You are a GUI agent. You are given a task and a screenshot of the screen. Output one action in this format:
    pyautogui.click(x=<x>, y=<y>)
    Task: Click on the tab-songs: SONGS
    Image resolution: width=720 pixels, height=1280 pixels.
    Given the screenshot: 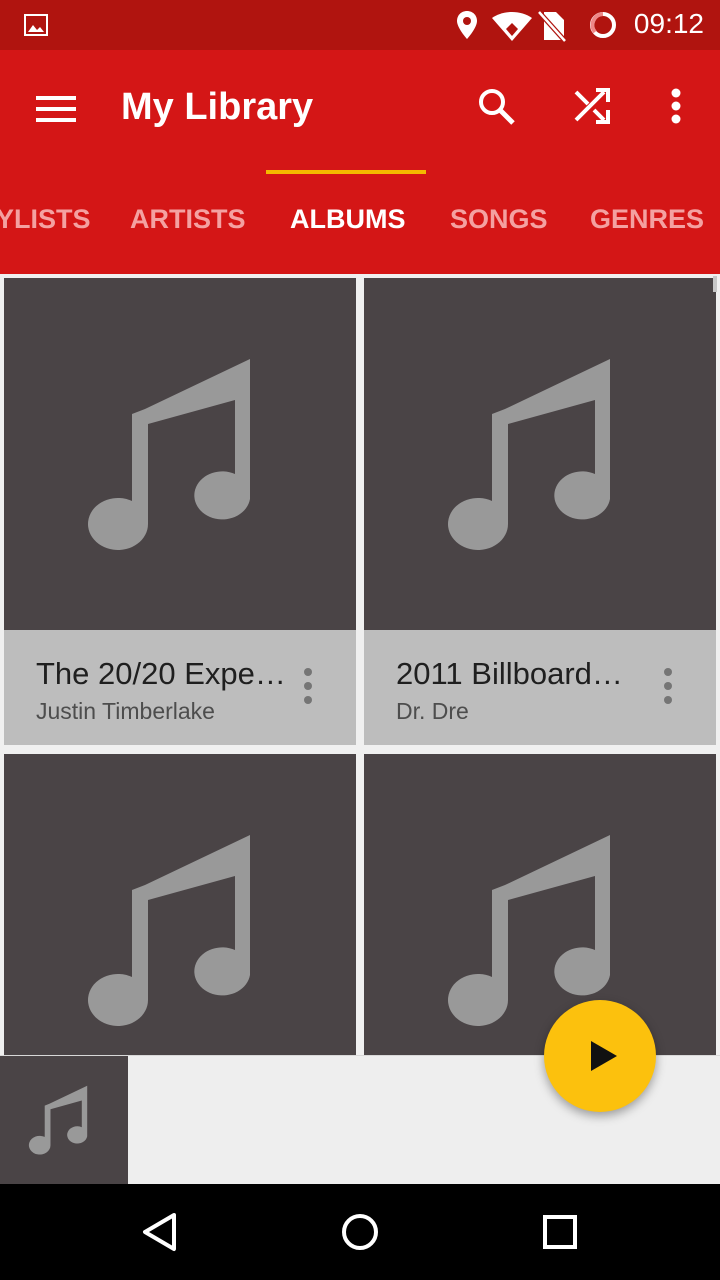 What is the action you would take?
    pyautogui.click(x=499, y=219)
    